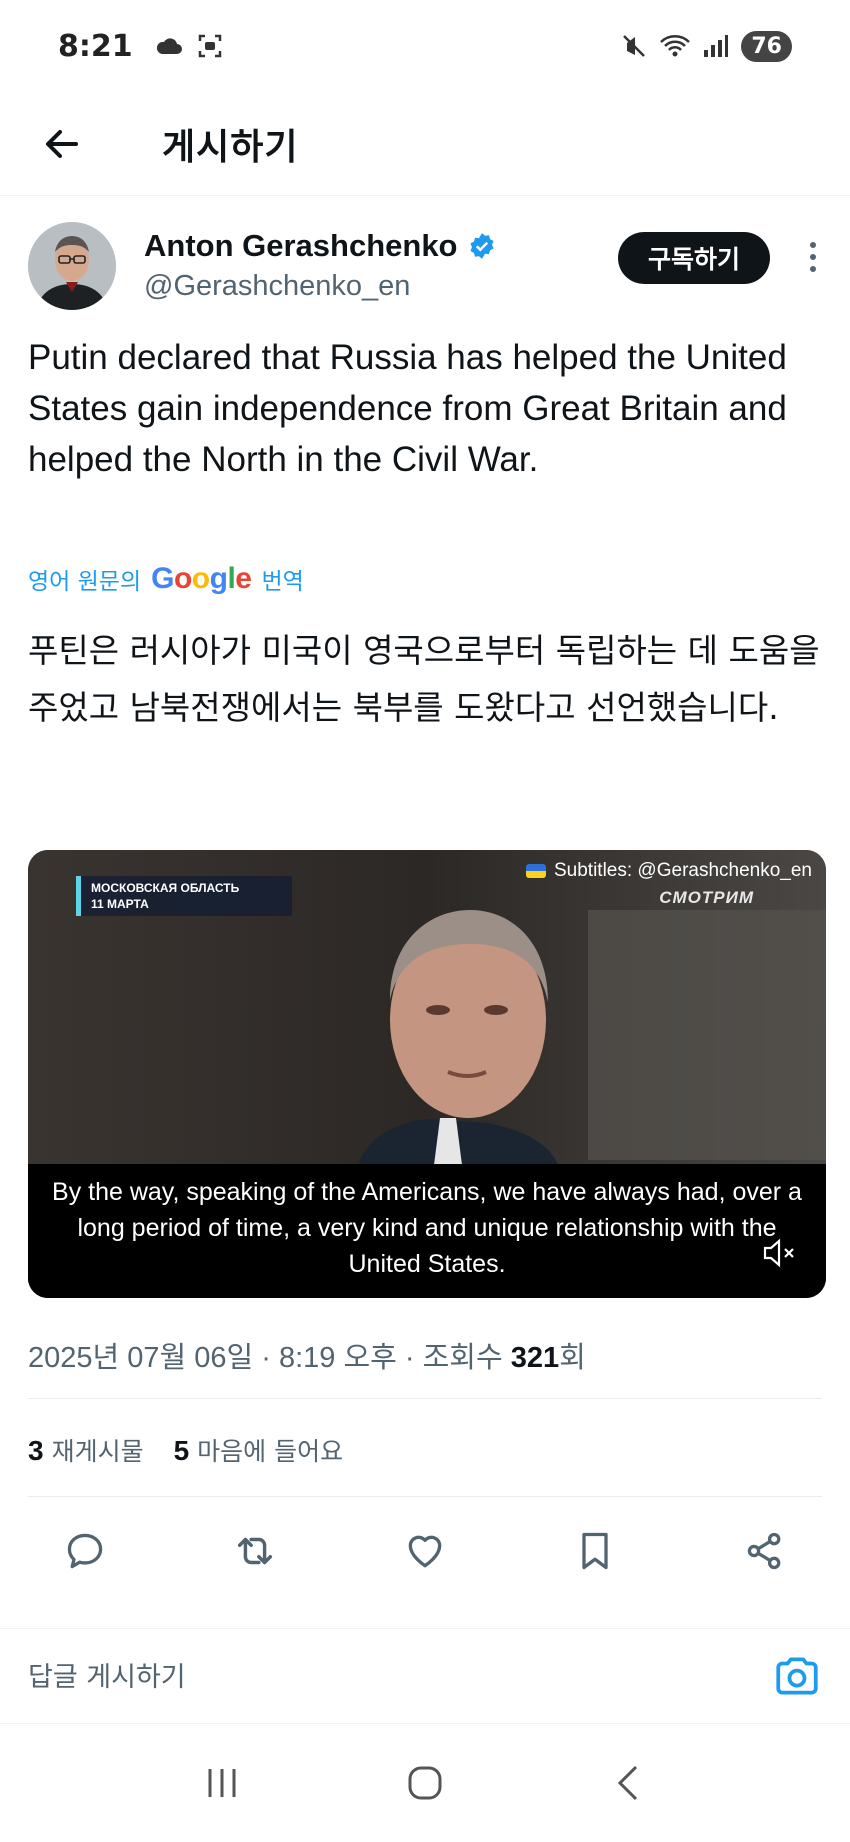 This screenshot has height=1842, width=850. I want to click on avatar, so click(72, 266).